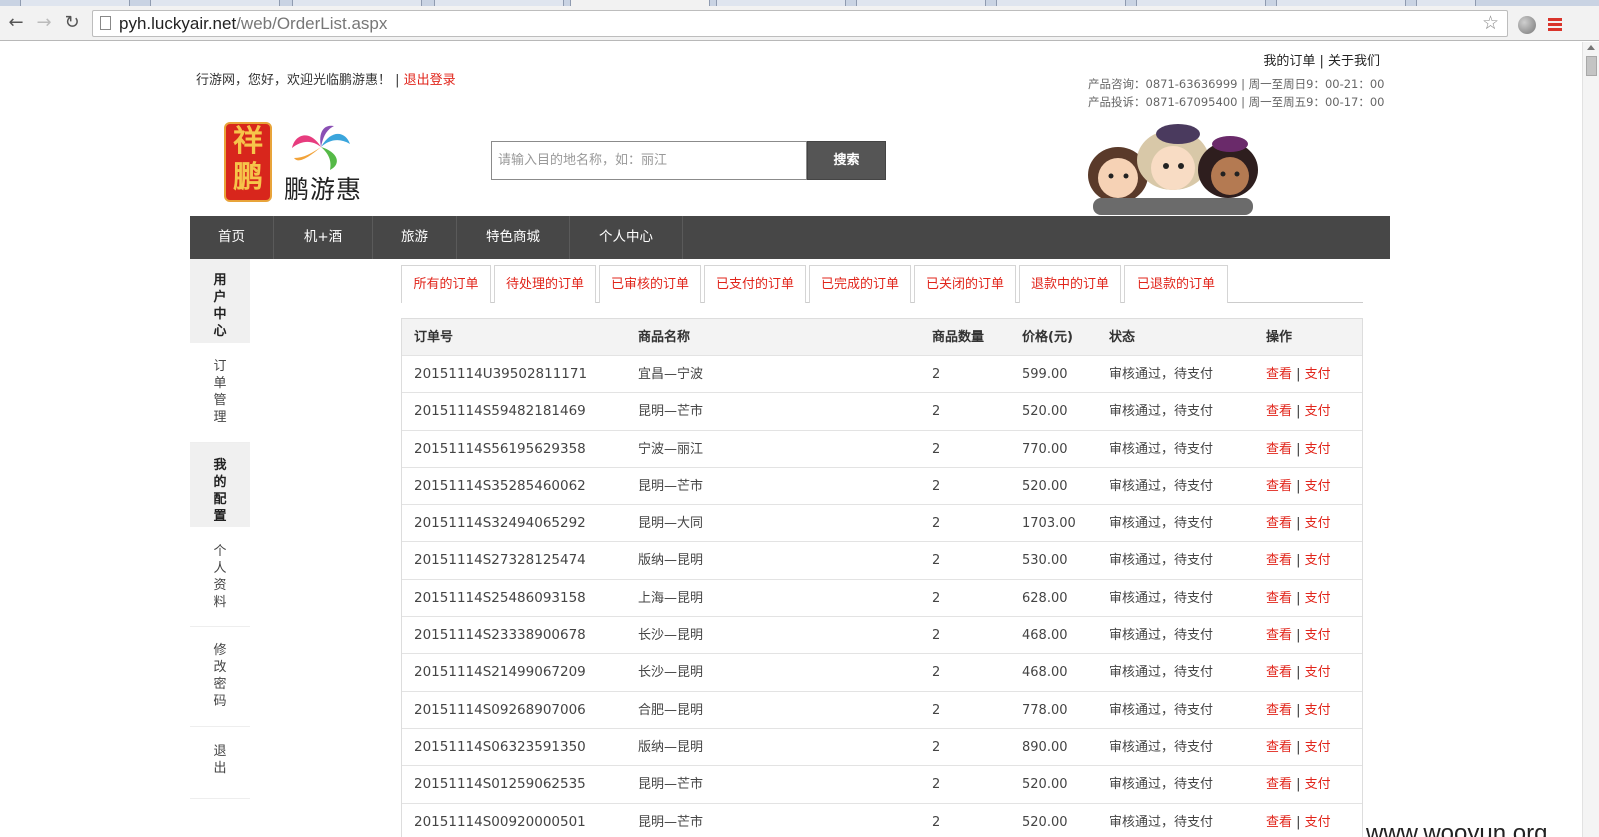  What do you see at coordinates (1457, 828) in the screenshot?
I see `watermark-text: www.wooyun.org` at bounding box center [1457, 828].